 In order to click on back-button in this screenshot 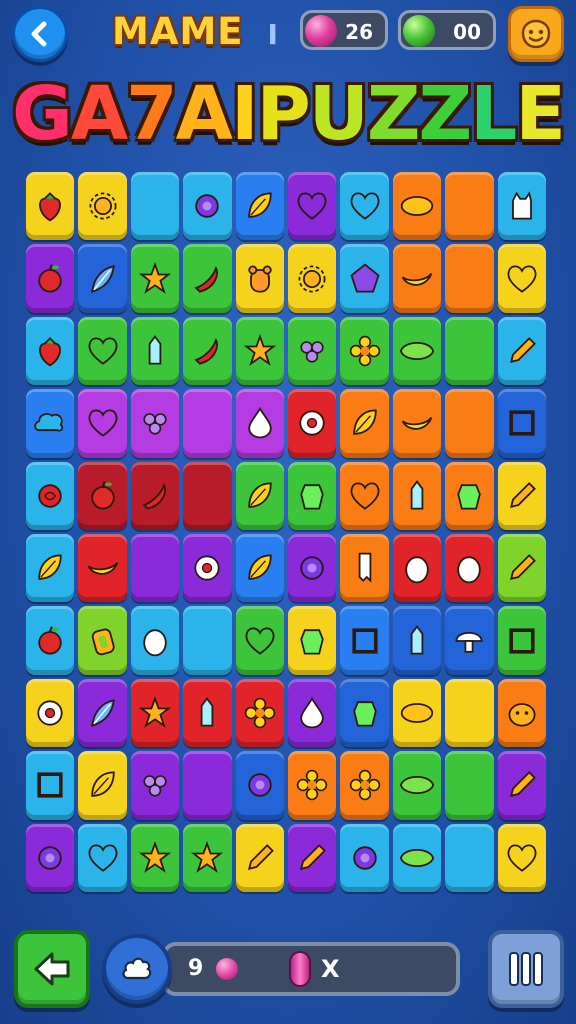, I will do `click(40, 34)`.